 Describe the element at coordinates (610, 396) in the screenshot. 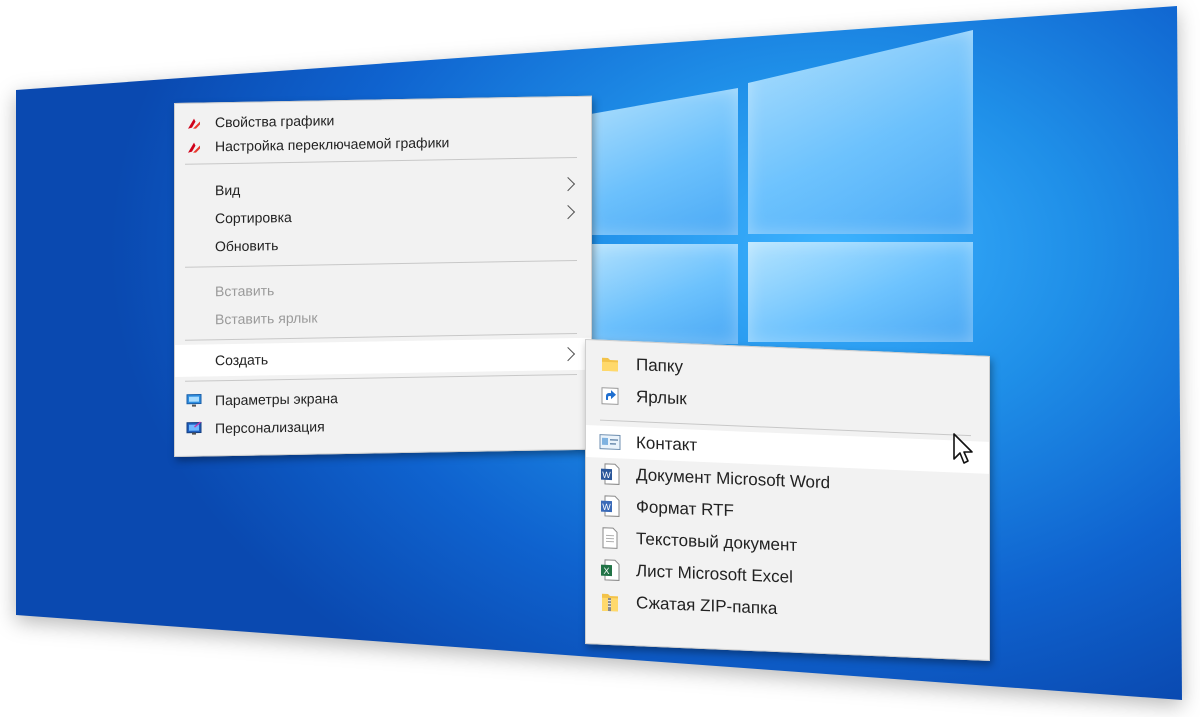

I see `shortcut-icon` at that location.